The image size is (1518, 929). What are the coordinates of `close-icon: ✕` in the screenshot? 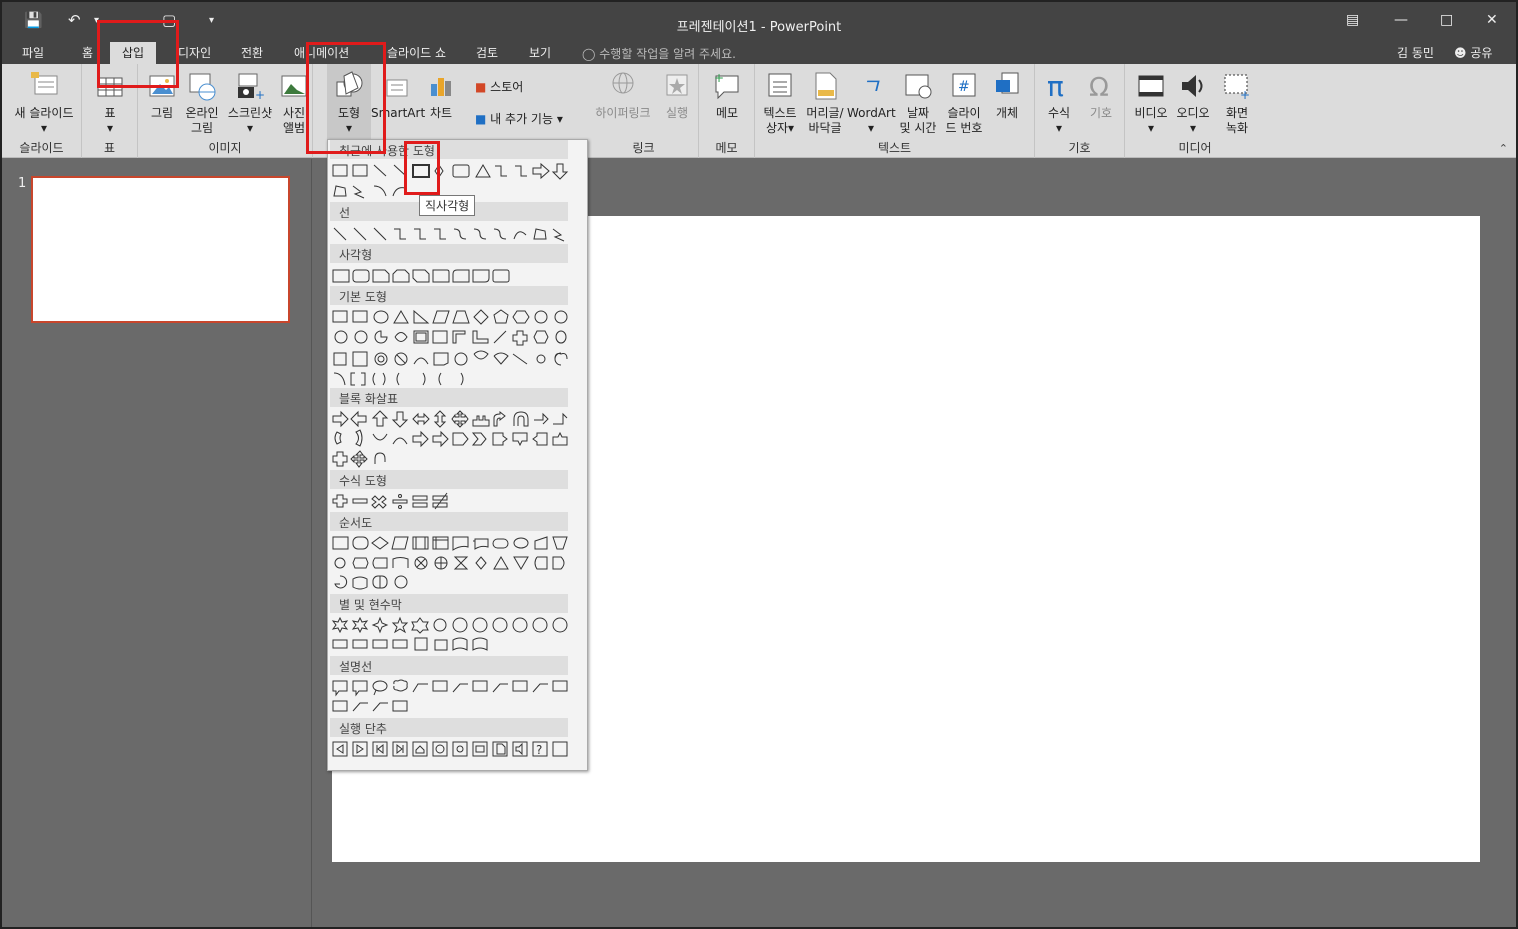 It's located at (1492, 20).